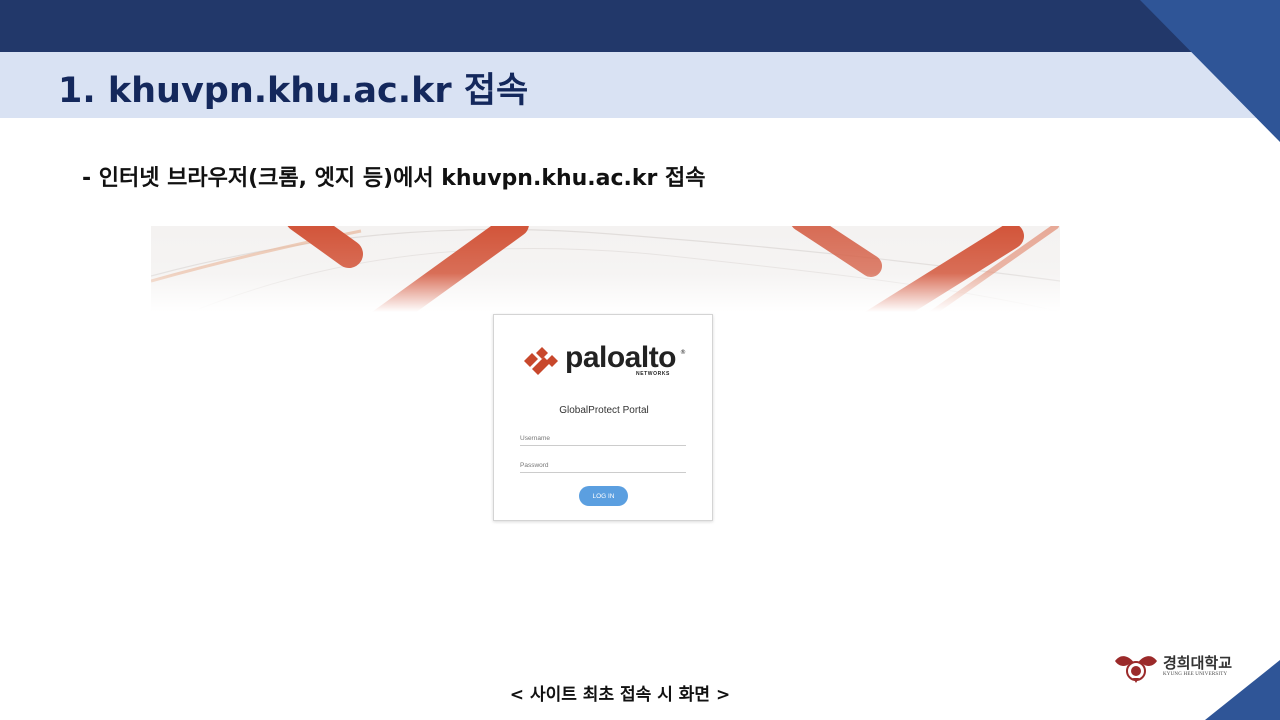 The height and width of the screenshot is (720, 1280). I want to click on header-band, so click(640, 26).